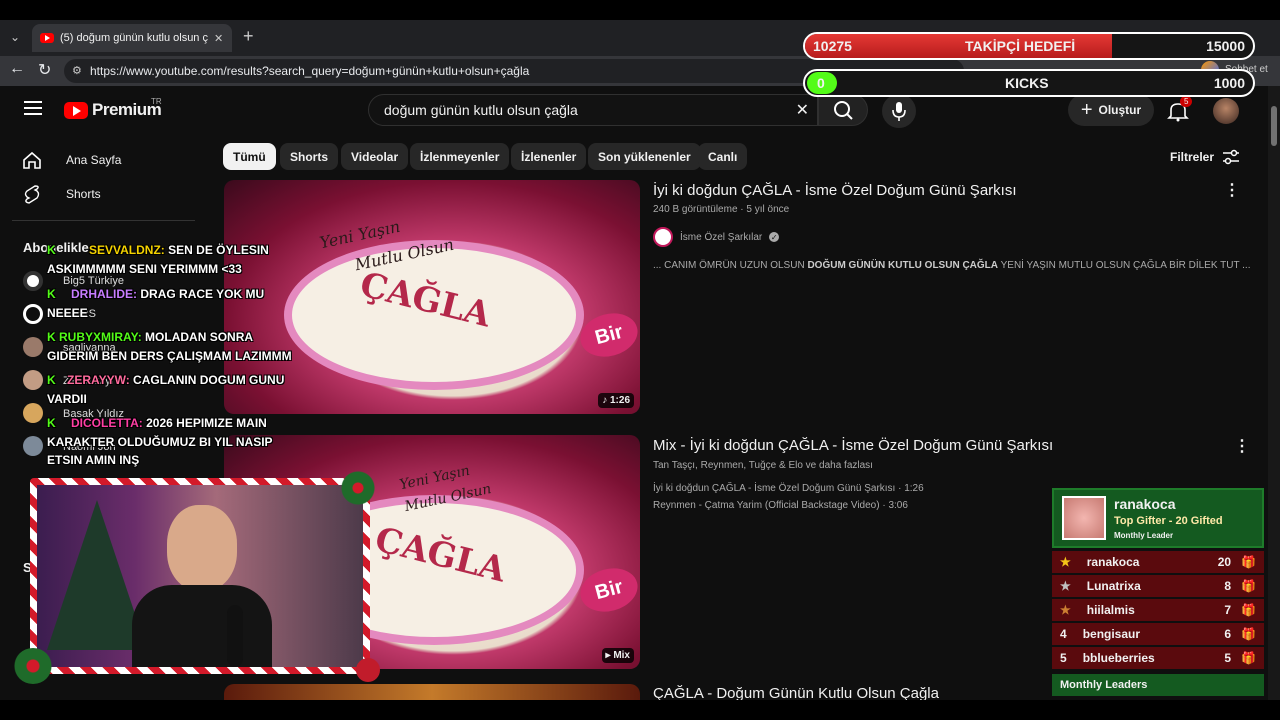 This screenshot has height=720, width=1280. What do you see at coordinates (1228, 658) in the screenshot?
I see `leaderboard-count: 5` at bounding box center [1228, 658].